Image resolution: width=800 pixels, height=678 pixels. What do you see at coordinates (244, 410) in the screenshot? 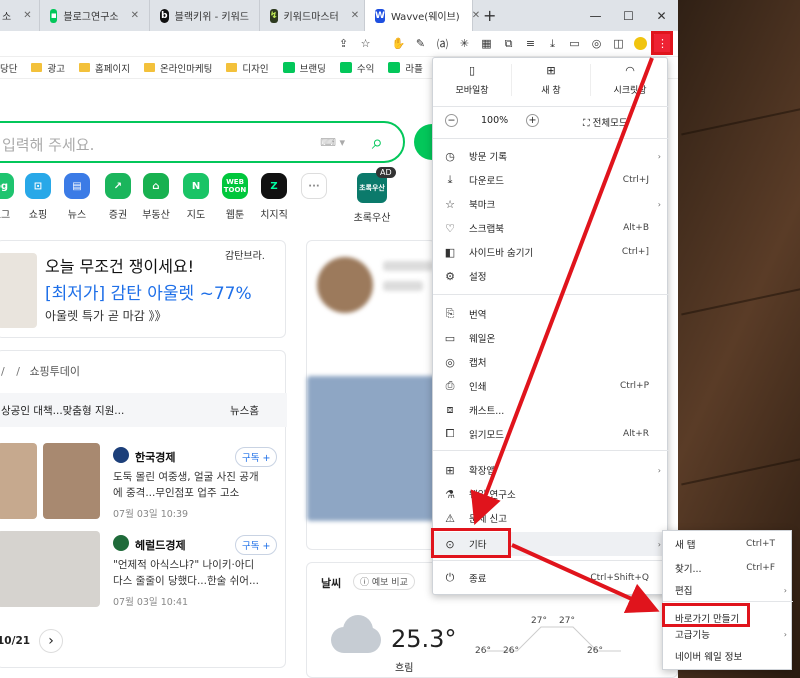
I see `news-home-link: 뉴스홈` at bounding box center [244, 410].